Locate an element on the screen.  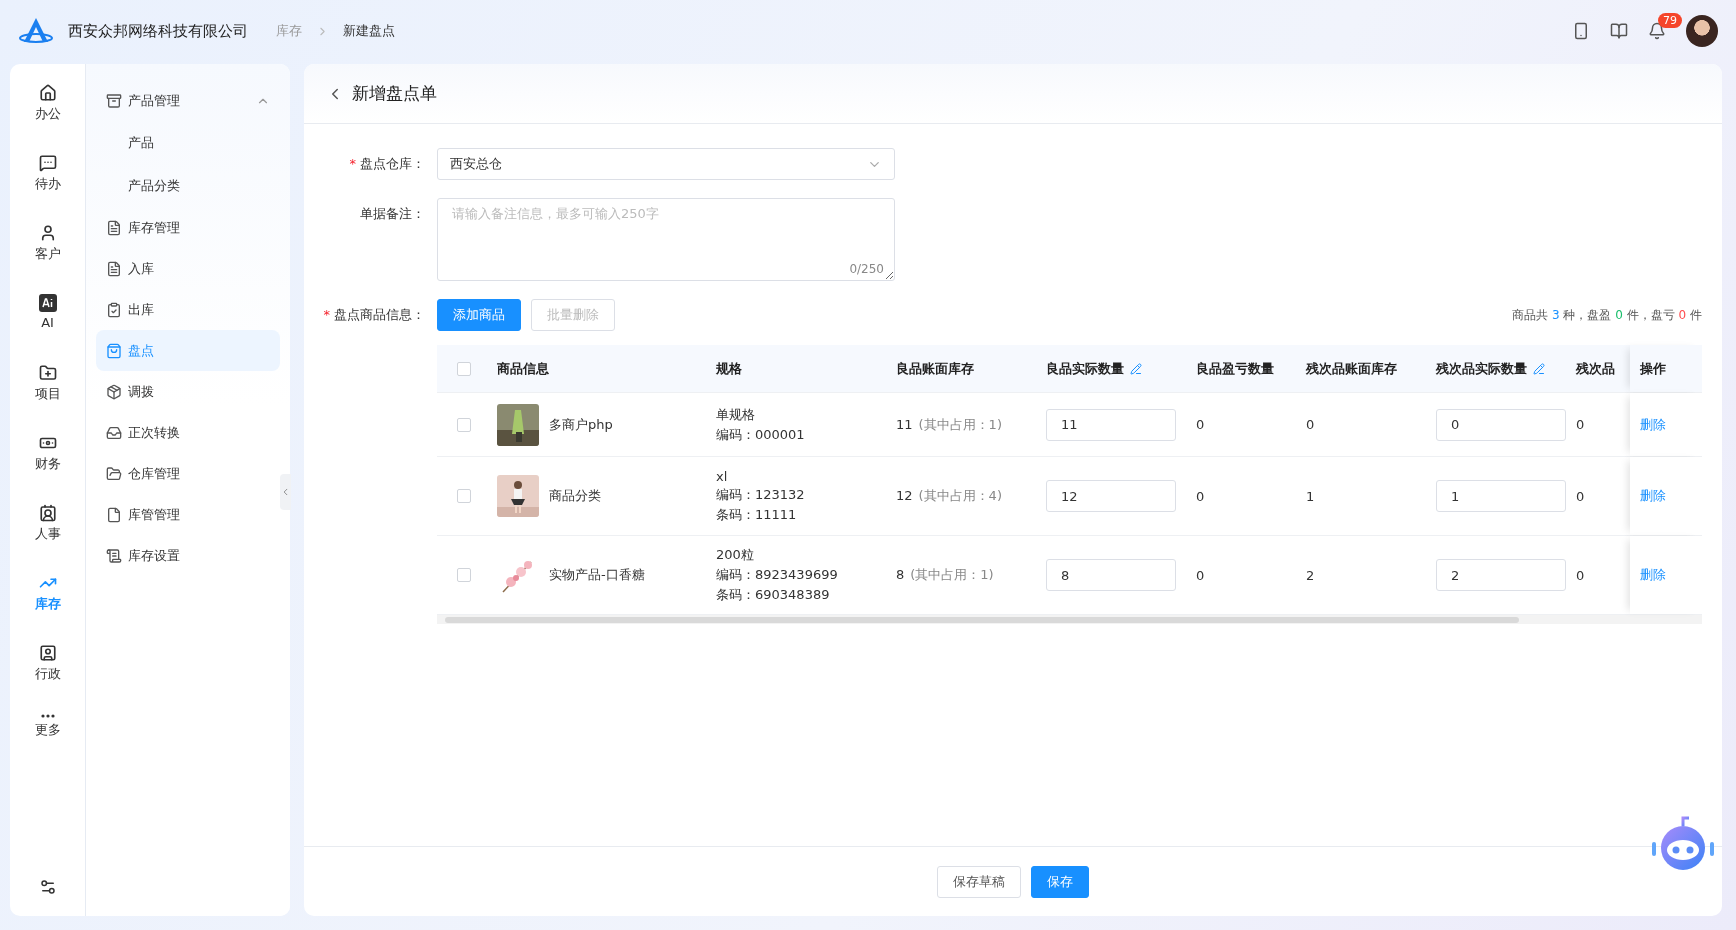
breadcrumb-item: 新建盘点 is located at coordinates (369, 31).